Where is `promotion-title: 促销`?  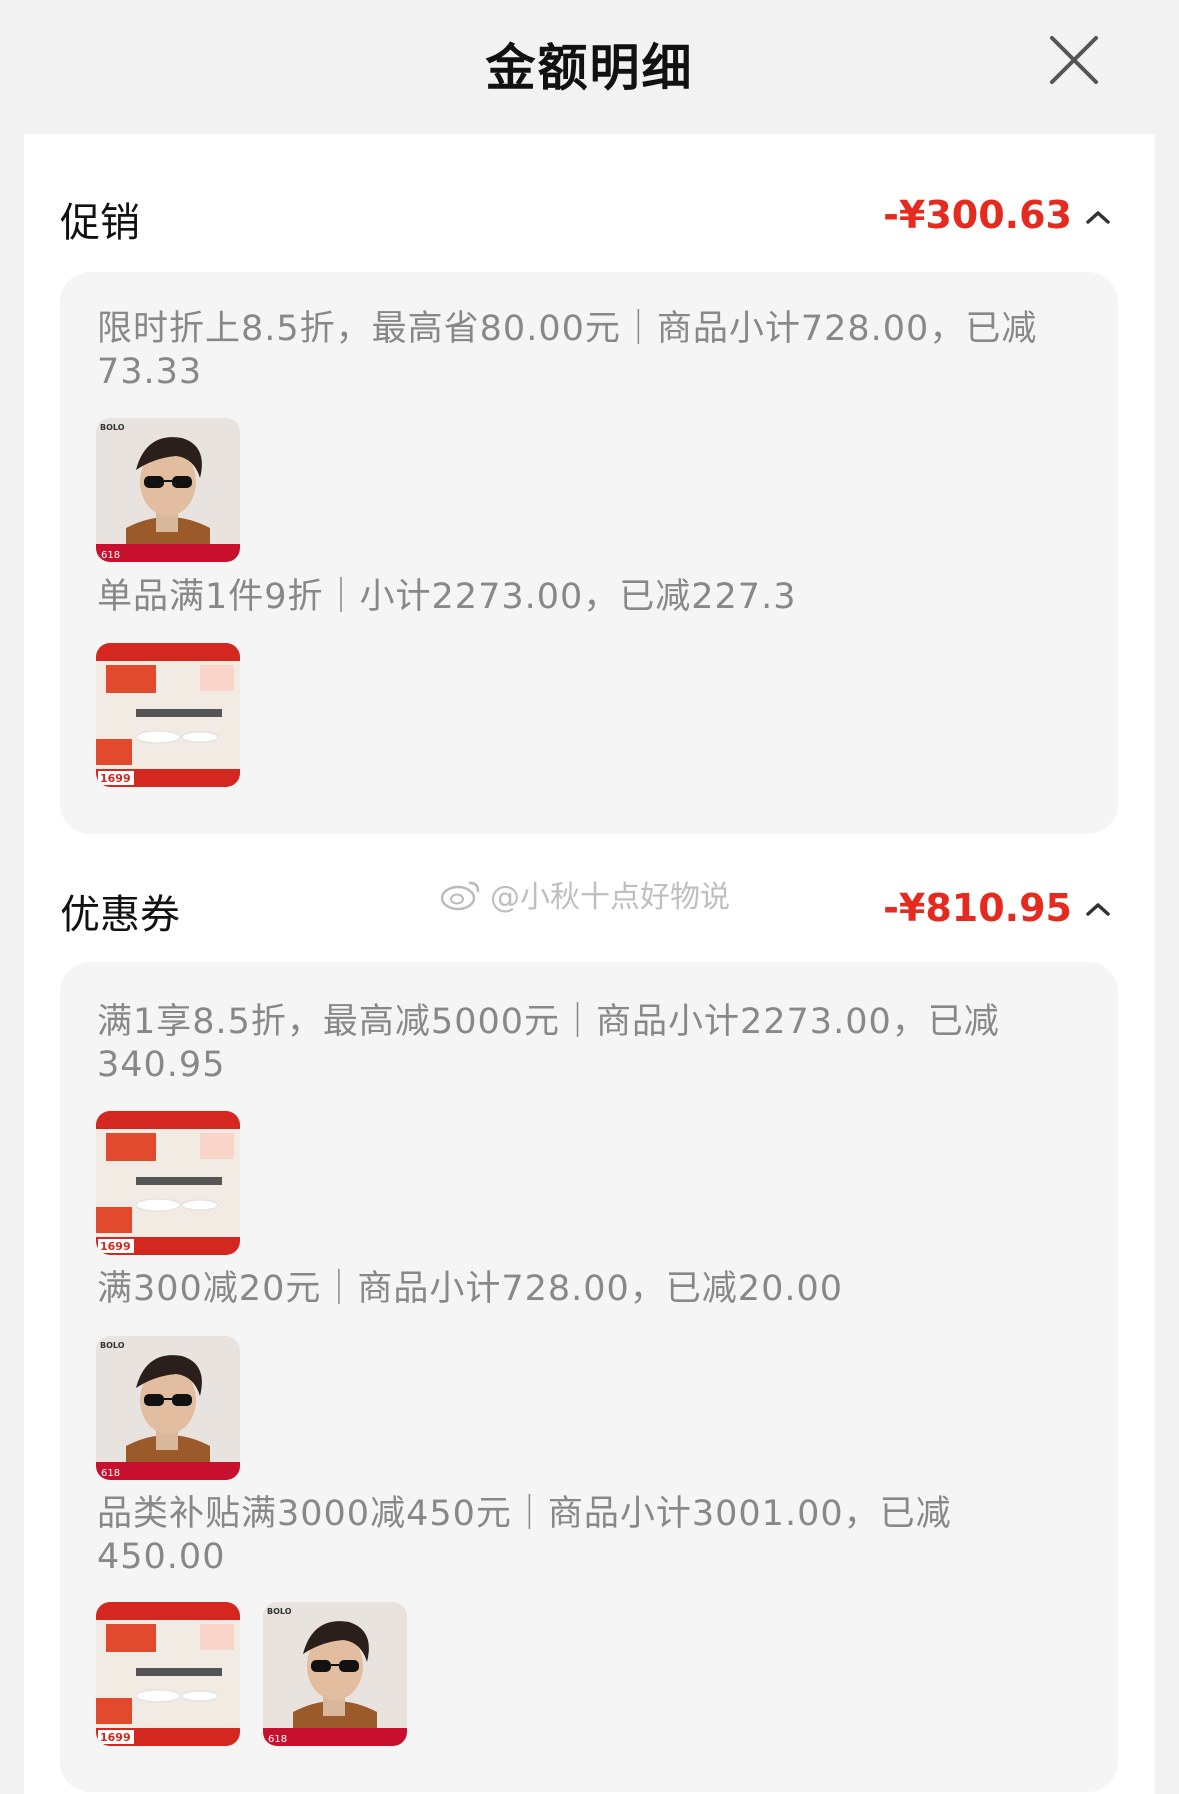
promotion-title: 促销 is located at coordinates (100, 223).